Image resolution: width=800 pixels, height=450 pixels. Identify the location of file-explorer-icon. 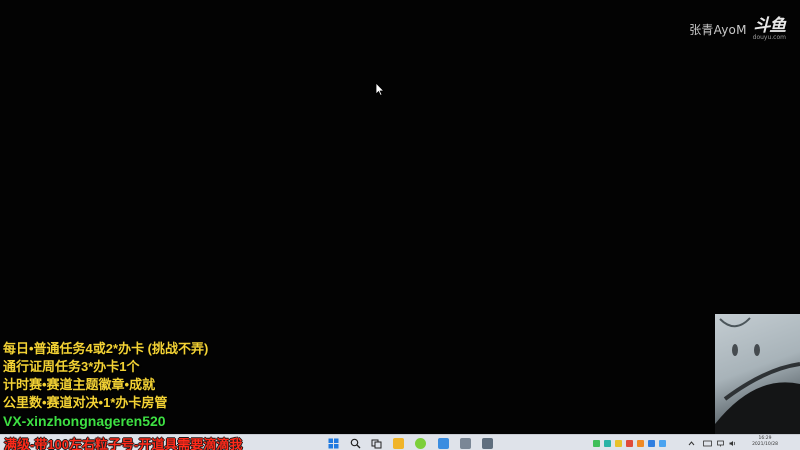
(398, 443).